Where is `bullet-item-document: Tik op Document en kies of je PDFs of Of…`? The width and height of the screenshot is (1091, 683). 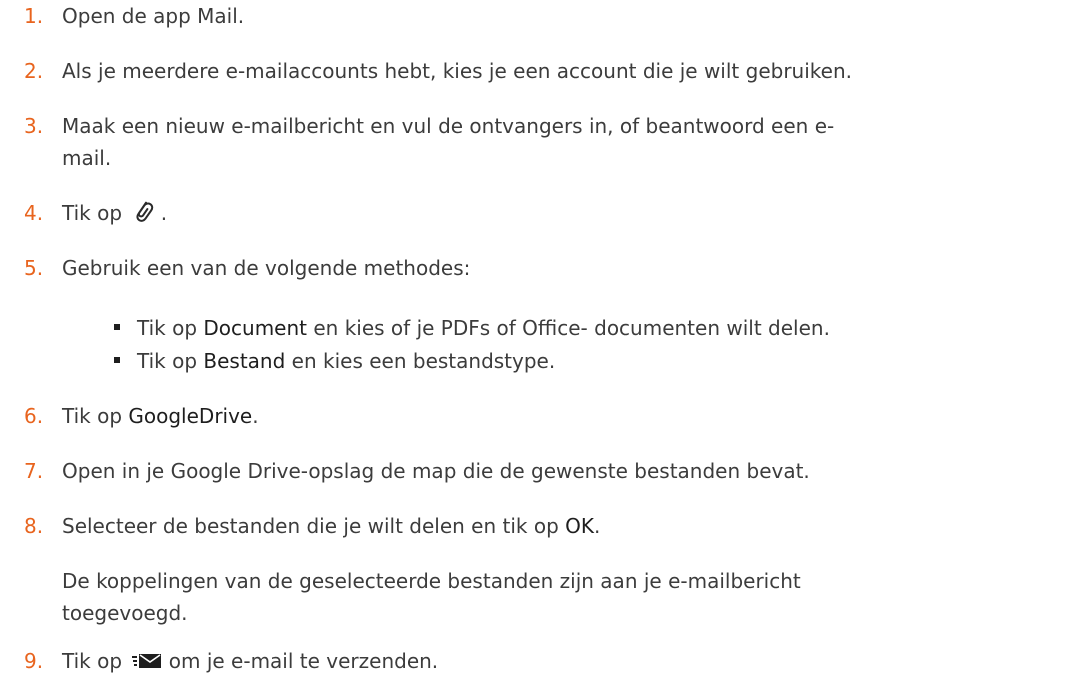
bullet-item-document: Tik op Document en kies of je PDFs of Of… is located at coordinates (545, 328).